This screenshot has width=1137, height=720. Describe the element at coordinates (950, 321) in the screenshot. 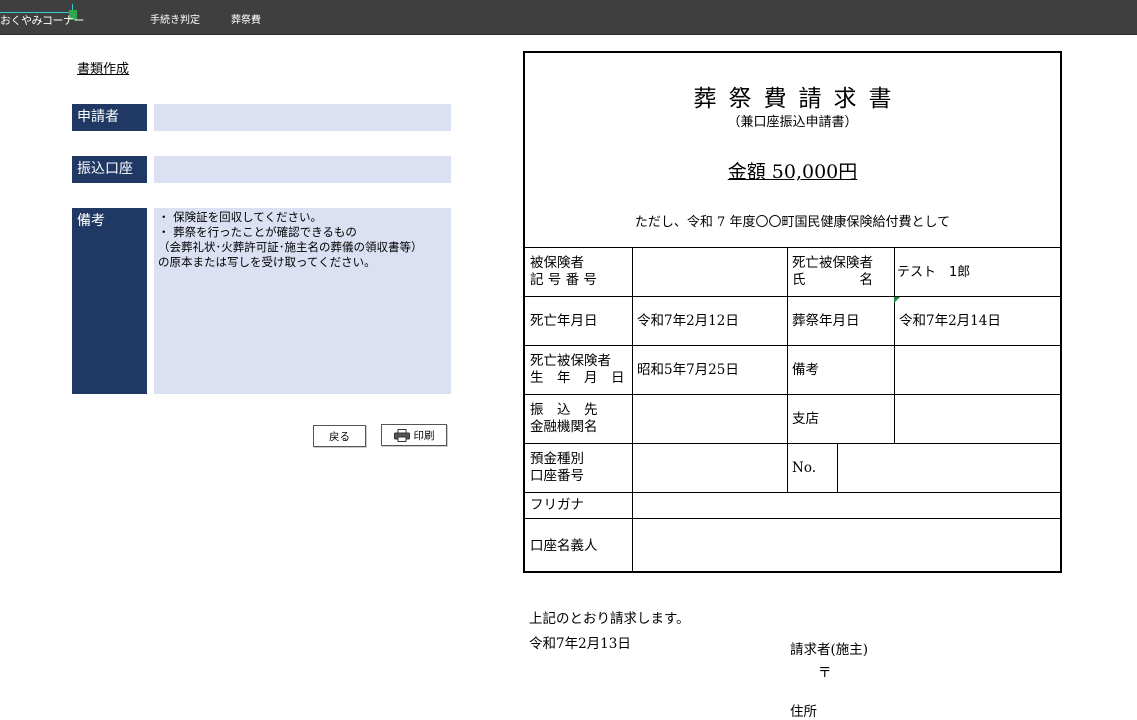

I see `funeral-date-value: 令和7年2月14日` at that location.